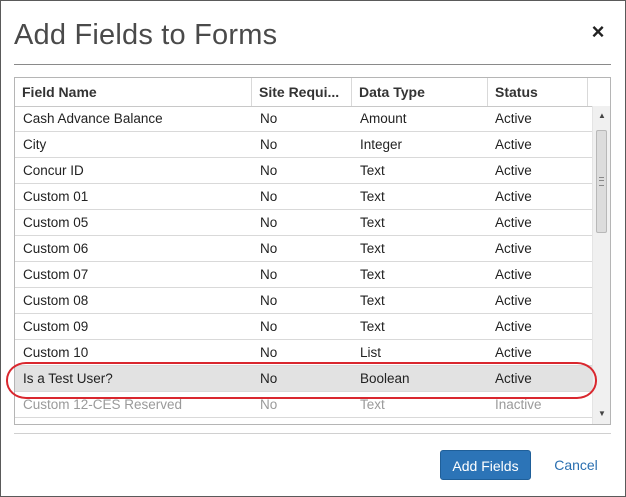 Image resolution: width=626 pixels, height=497 pixels. Describe the element at coordinates (56, 326) in the screenshot. I see `cell-field-name: Custom 09` at that location.